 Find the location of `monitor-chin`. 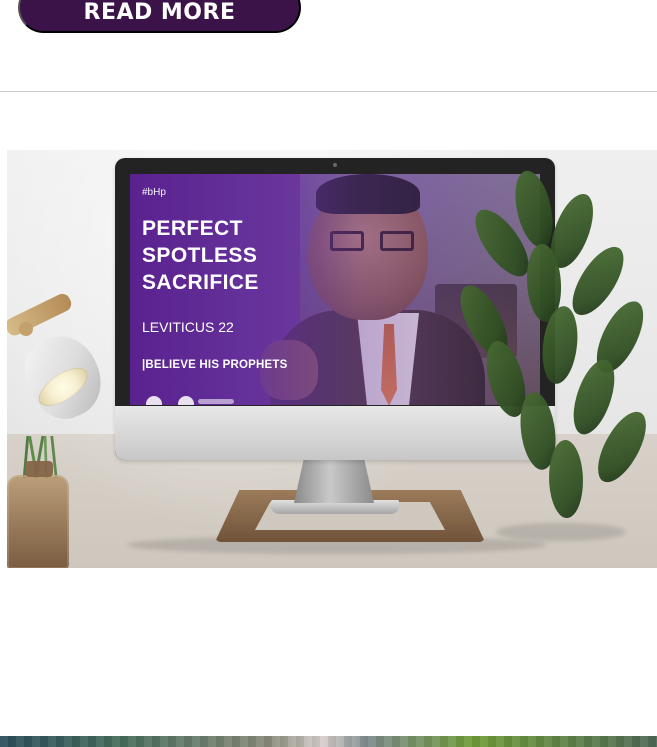

monitor-chin is located at coordinates (335, 433).